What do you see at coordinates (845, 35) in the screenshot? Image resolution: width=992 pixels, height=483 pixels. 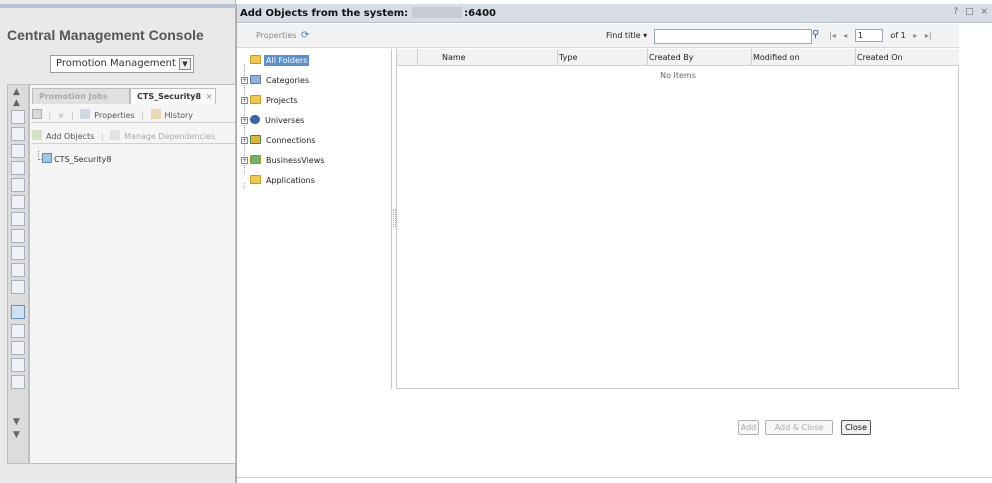 I see `prev-page-icon: ◂` at bounding box center [845, 35].